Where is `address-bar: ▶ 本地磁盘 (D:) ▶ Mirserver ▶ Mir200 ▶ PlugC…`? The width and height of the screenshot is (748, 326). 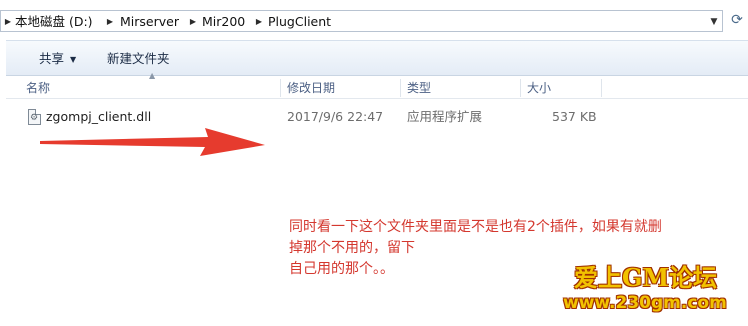
address-bar: ▶ 本地磁盘 (D:) ▶ Mirserver ▶ Mir200 ▶ PlugC… is located at coordinates (374, 21).